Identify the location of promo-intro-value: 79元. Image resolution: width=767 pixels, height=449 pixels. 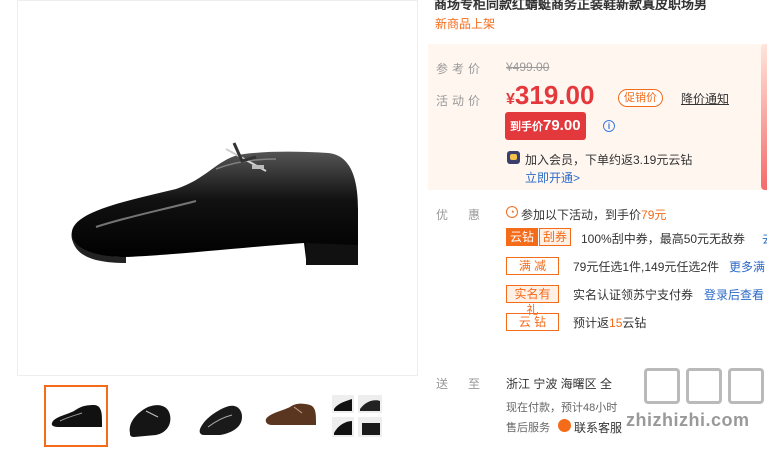
(654, 215).